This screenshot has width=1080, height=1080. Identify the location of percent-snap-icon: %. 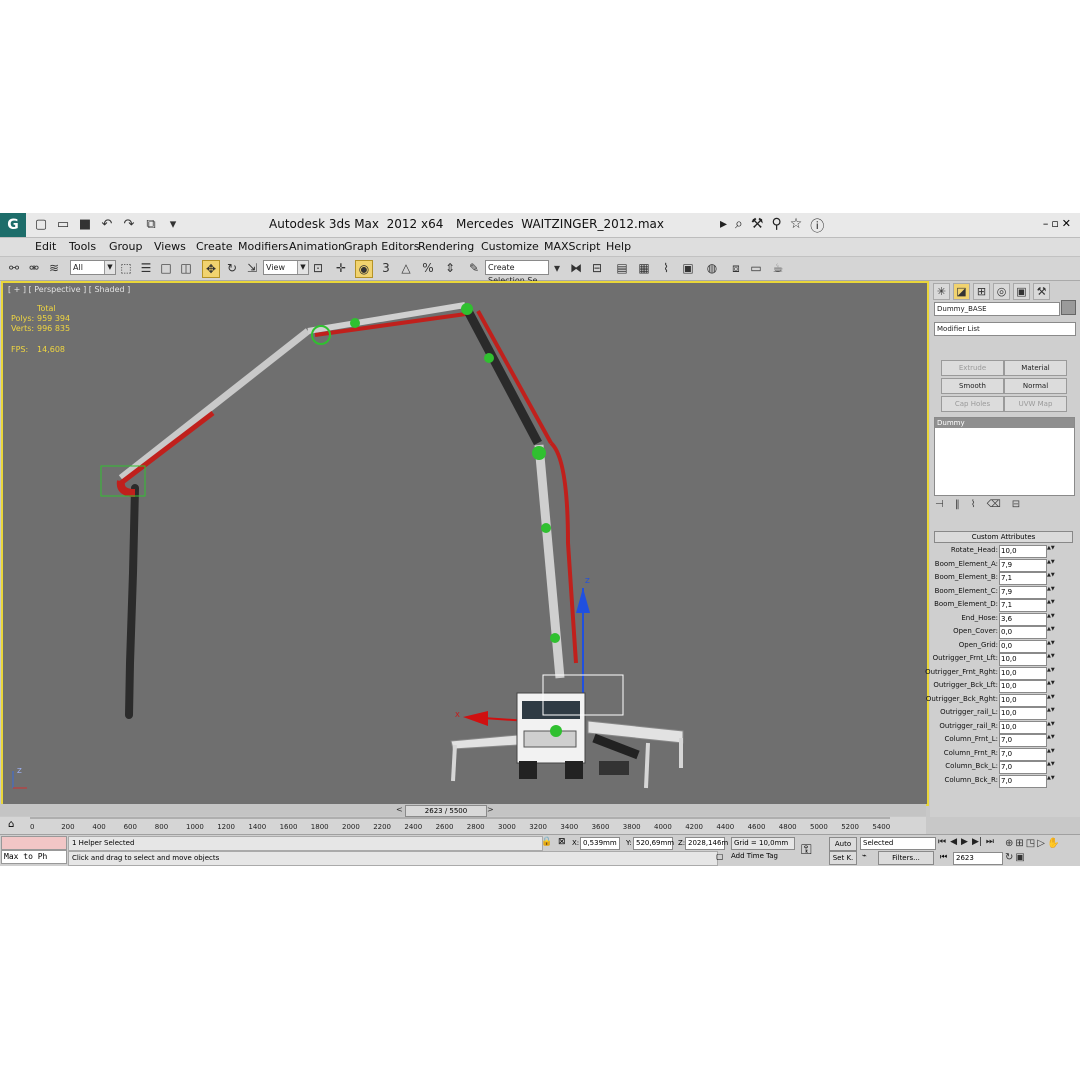
(428, 268).